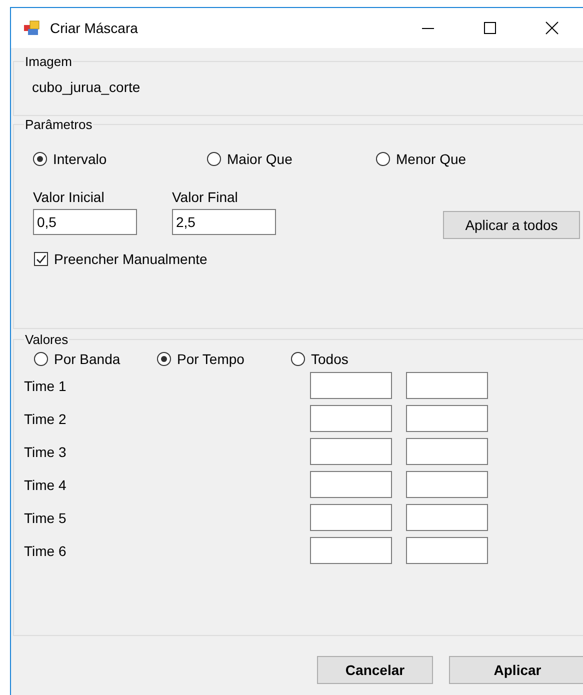  What do you see at coordinates (552, 28) in the screenshot?
I see `close-icon` at bounding box center [552, 28].